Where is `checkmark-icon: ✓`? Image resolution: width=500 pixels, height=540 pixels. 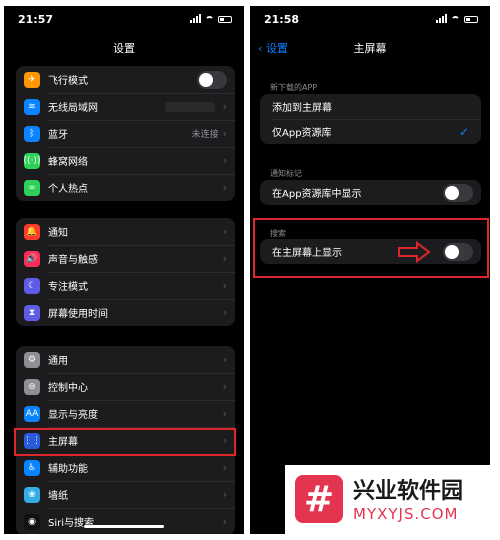
checkmark-icon: ✓ is located at coordinates (463, 131).